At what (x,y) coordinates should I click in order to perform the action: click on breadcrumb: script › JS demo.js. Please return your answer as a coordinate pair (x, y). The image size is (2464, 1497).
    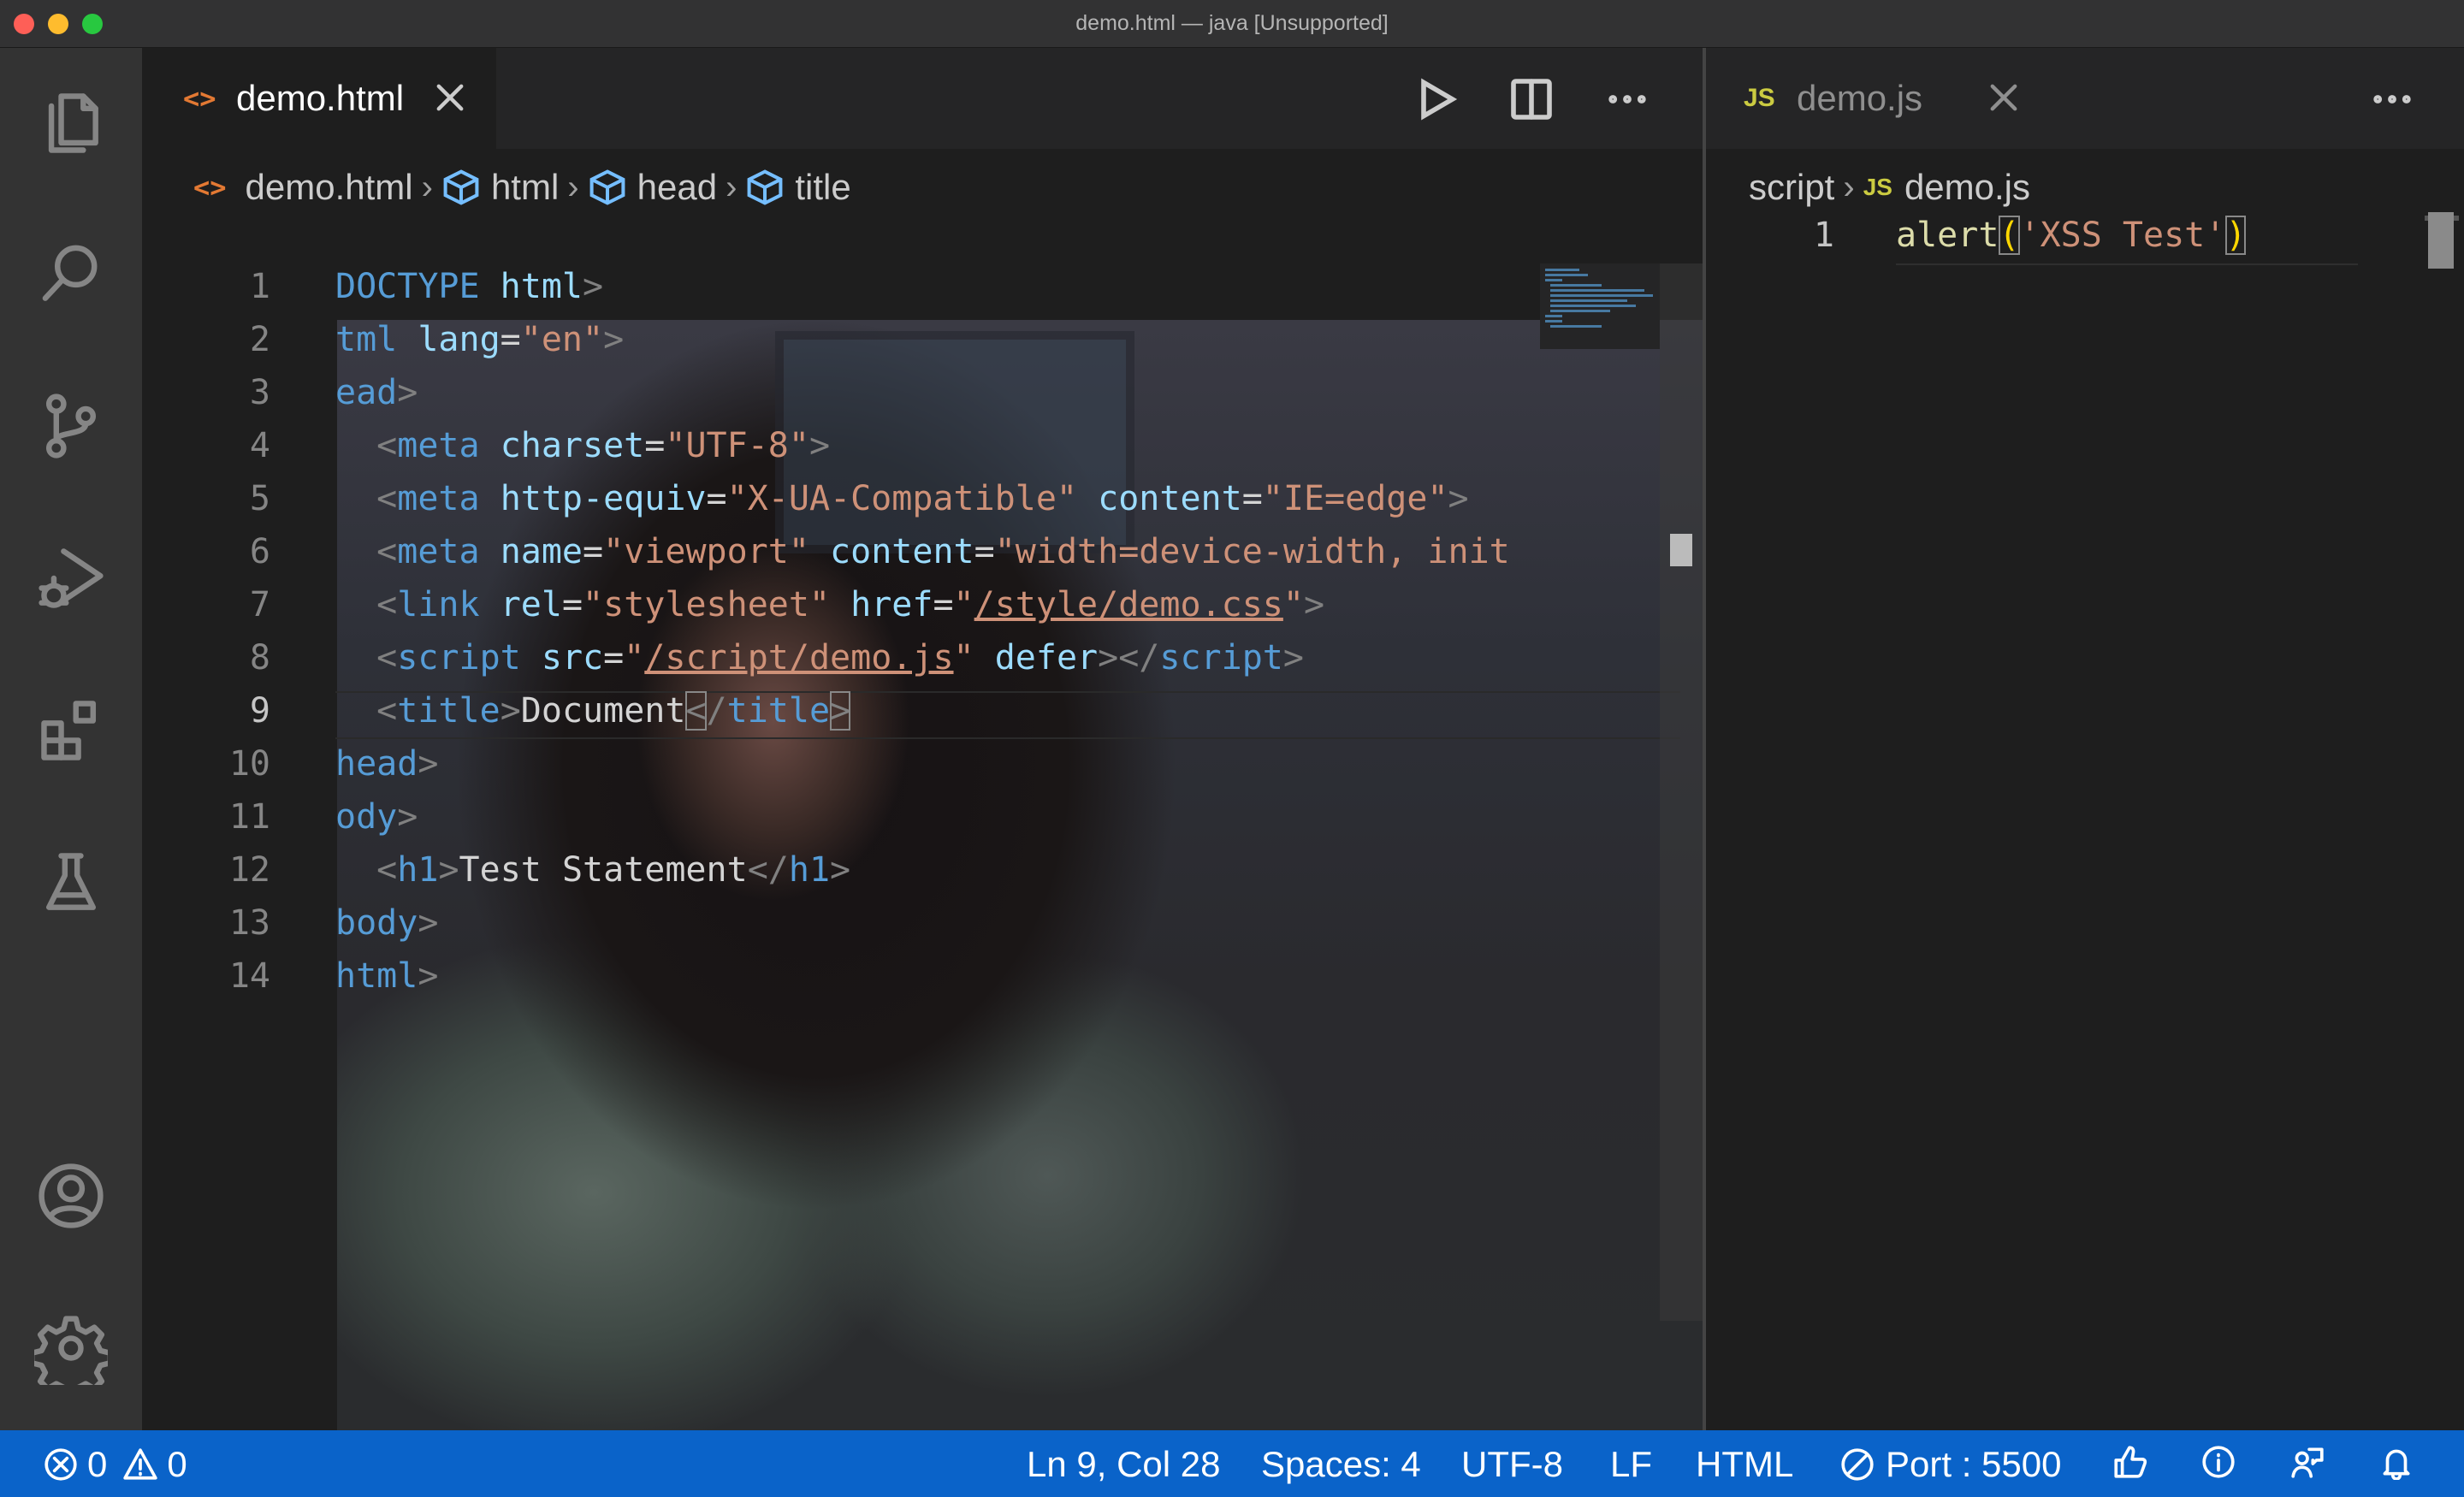
    Looking at the image, I should click on (1889, 187).